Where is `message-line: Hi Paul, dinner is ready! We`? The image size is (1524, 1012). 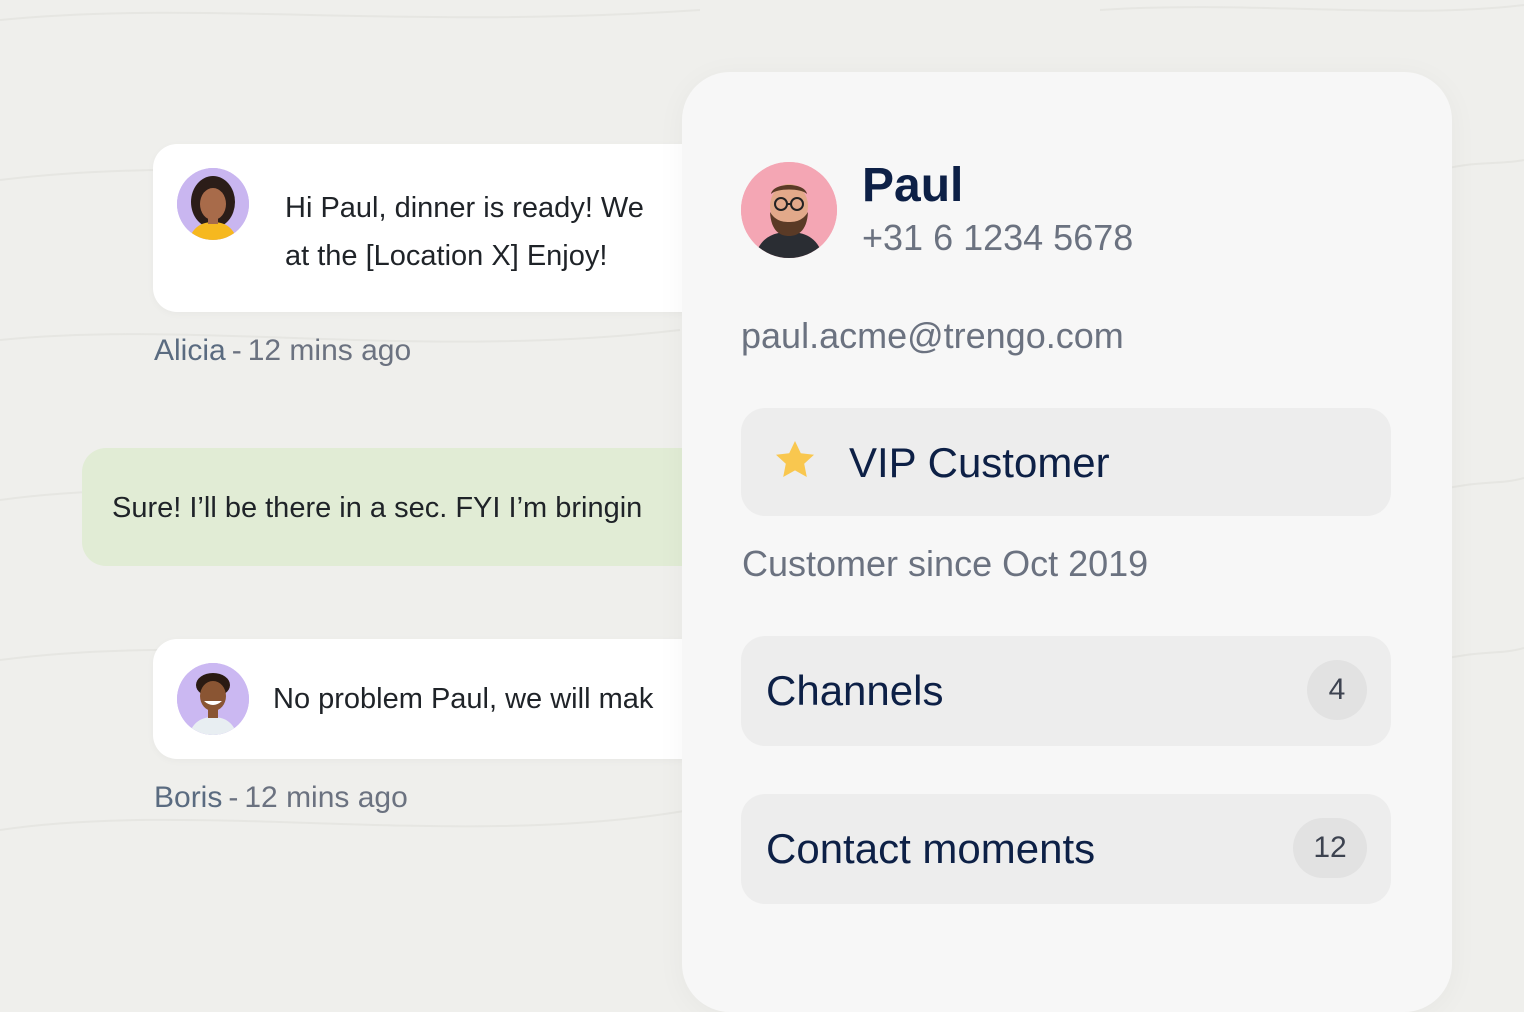
message-line: Hi Paul, dinner is ready! We is located at coordinates (464, 208).